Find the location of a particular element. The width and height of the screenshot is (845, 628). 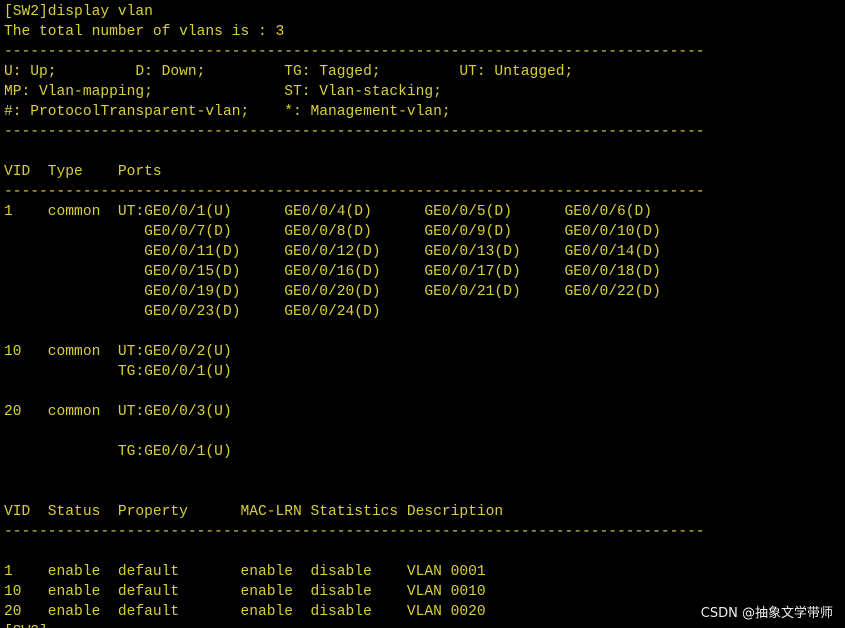

terminal-line: The total number of vlans is : 3 is located at coordinates (144, 32).